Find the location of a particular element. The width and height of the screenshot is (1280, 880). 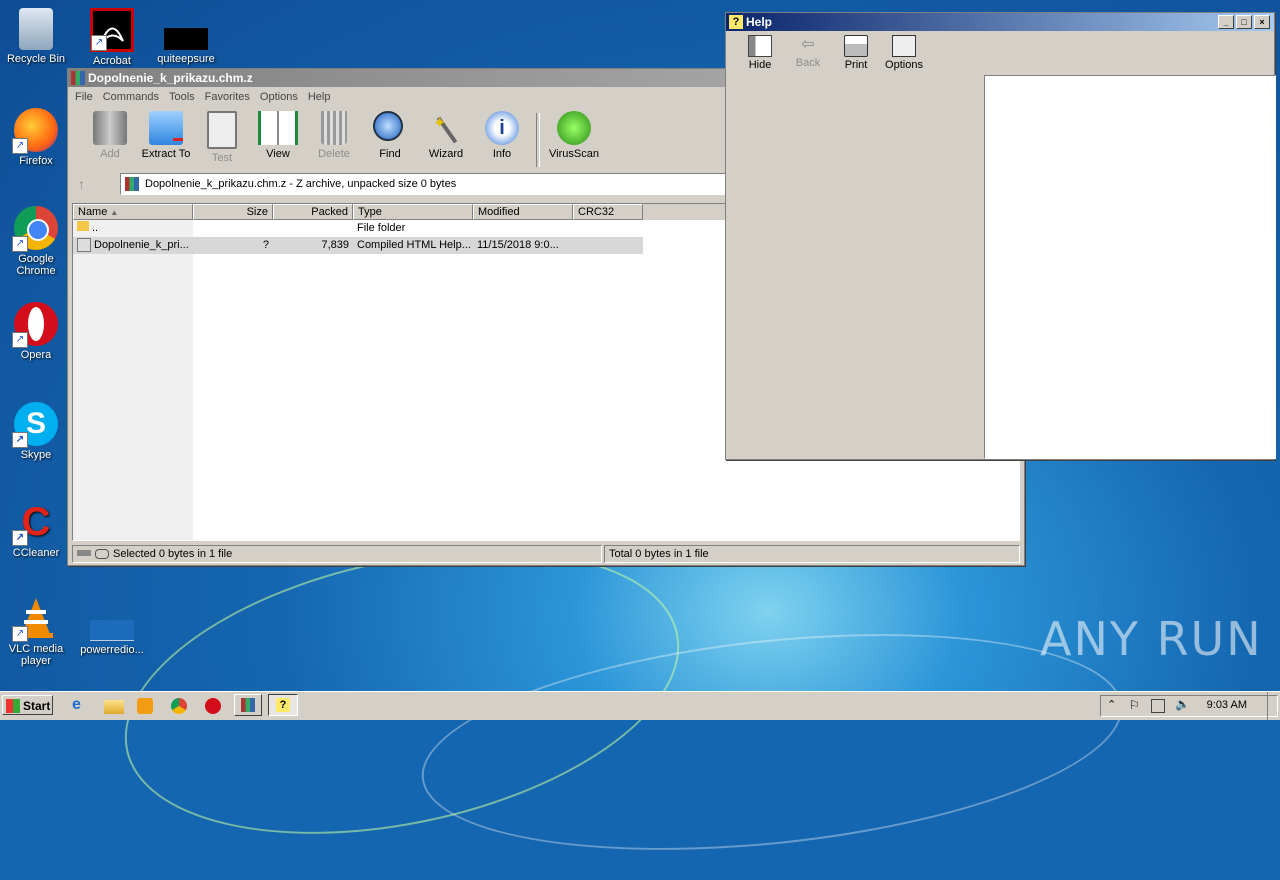

clock: 9:03 AM is located at coordinates (1227, 705).